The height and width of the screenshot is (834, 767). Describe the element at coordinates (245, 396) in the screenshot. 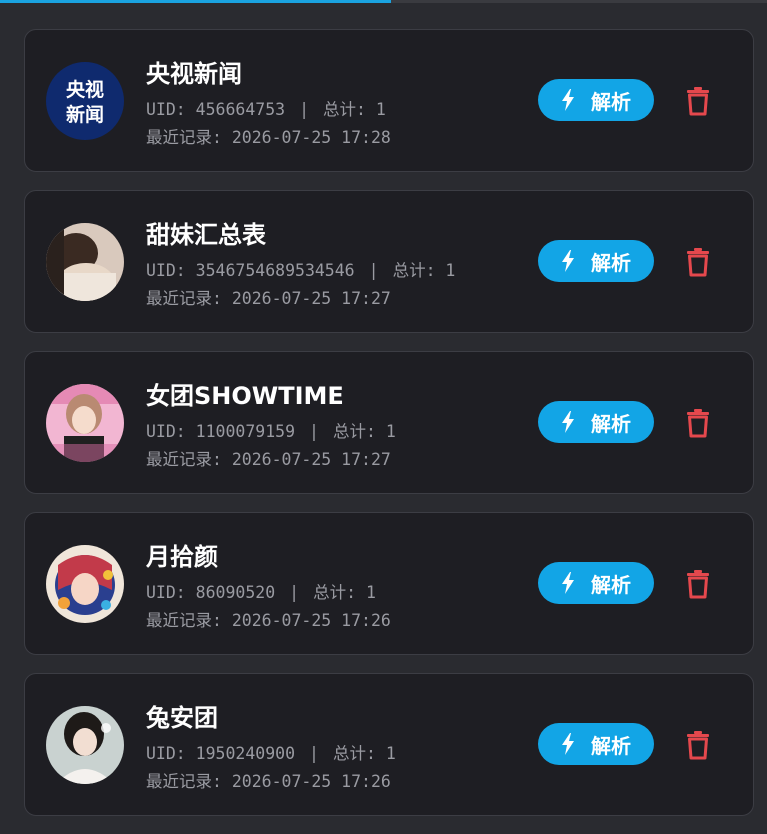

I see `account-name: 女团SHOWTIME` at that location.